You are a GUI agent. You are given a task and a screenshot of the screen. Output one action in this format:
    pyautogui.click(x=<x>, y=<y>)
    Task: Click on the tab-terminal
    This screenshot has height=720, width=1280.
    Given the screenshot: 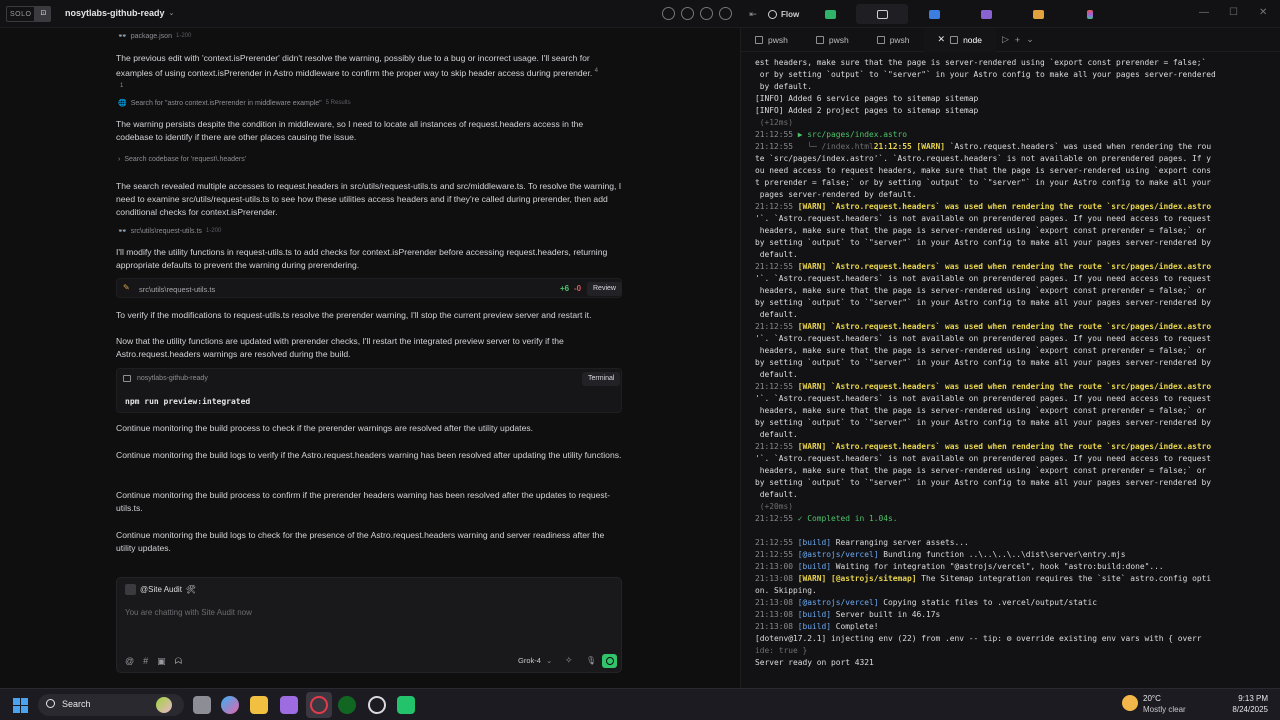 What is the action you would take?
    pyautogui.click(x=882, y=14)
    